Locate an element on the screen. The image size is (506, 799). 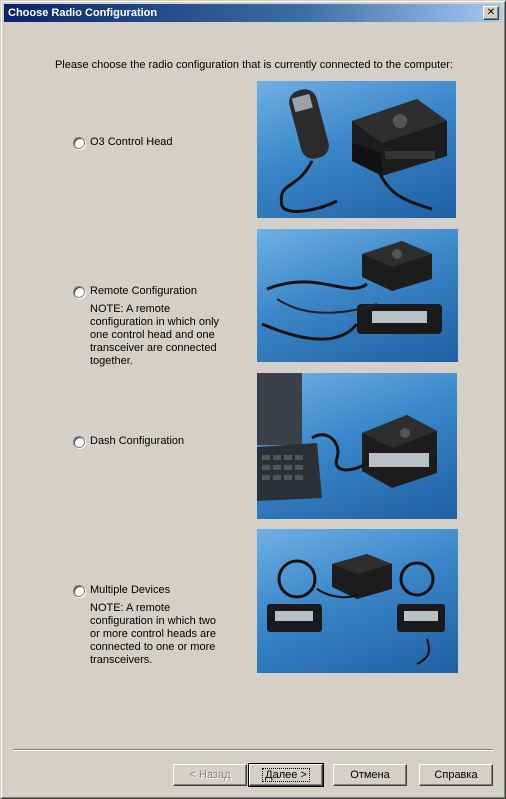
option-label: Multiple Devices is located at coordinates (130, 590).